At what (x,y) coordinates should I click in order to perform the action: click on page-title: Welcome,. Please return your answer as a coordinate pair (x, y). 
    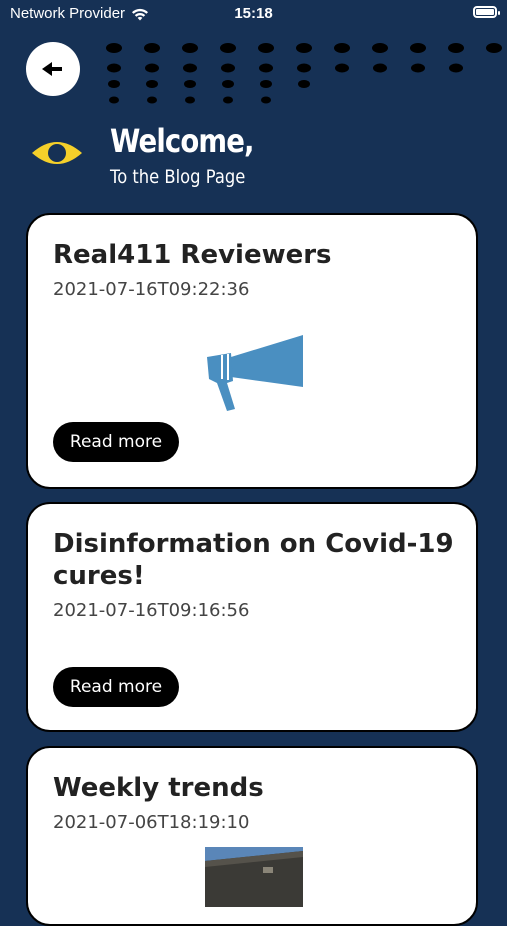
    Looking at the image, I should click on (182, 141).